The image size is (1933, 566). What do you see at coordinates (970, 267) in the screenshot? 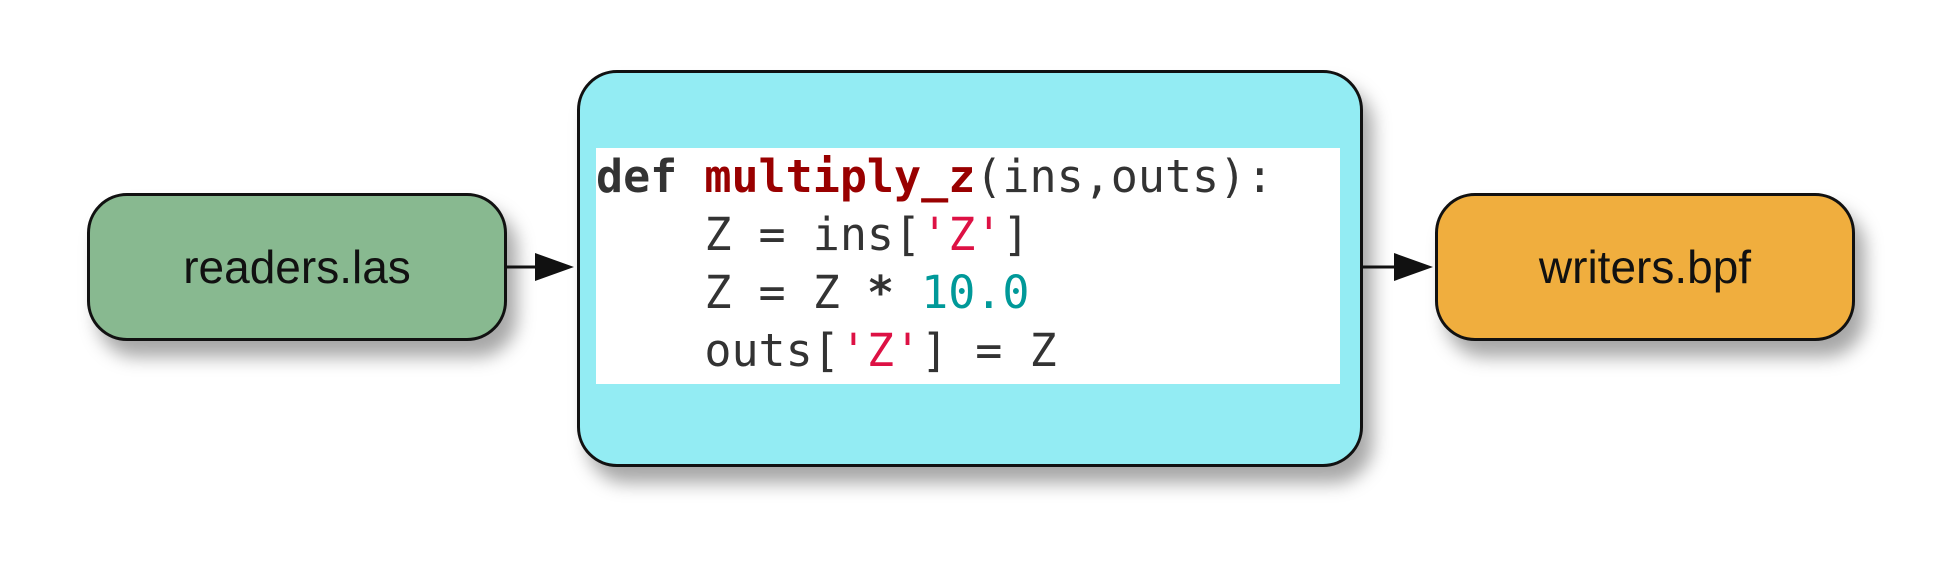
I see `edge-layer` at bounding box center [970, 267].